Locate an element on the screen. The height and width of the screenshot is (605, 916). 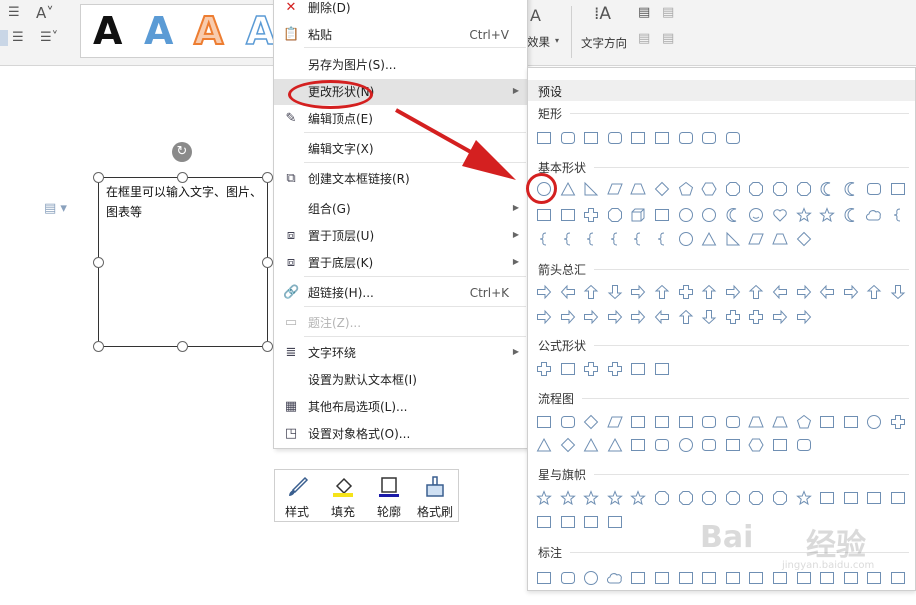
outline-button: 轮廓 is located at coordinates (389, 496).